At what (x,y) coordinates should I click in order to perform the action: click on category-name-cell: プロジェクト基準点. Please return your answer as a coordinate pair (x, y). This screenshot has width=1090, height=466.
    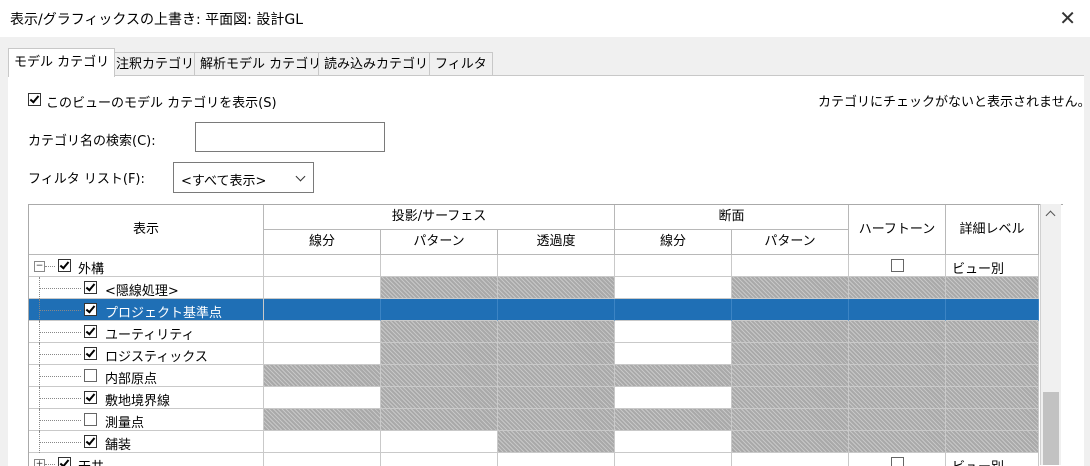
    Looking at the image, I should click on (146, 310).